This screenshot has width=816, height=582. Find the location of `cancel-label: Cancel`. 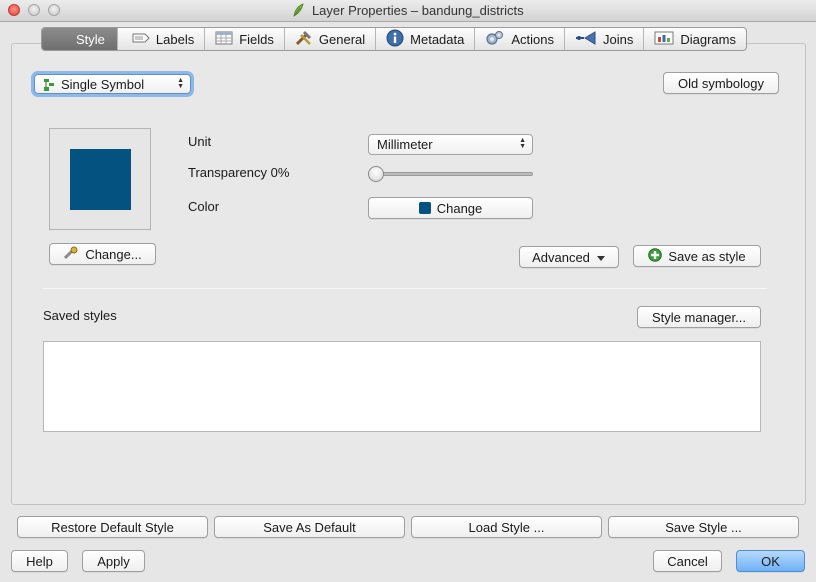

cancel-label: Cancel is located at coordinates (687, 561).